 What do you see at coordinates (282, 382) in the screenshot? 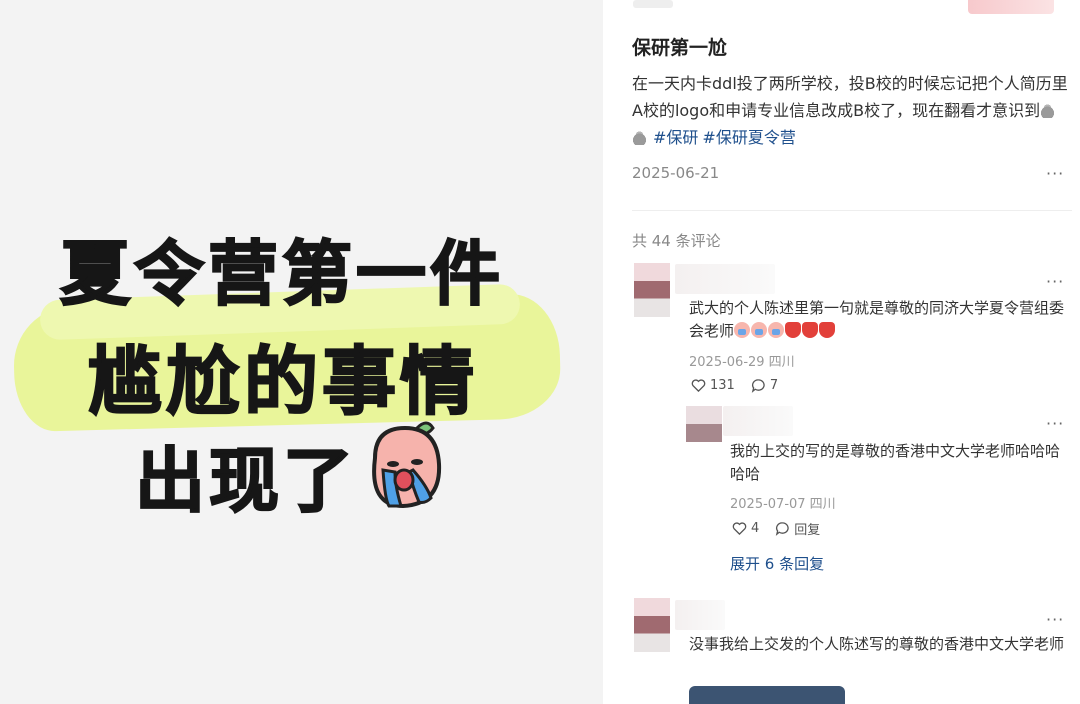
I see `image-text-line-2: 尴尬的事情` at bounding box center [282, 382].